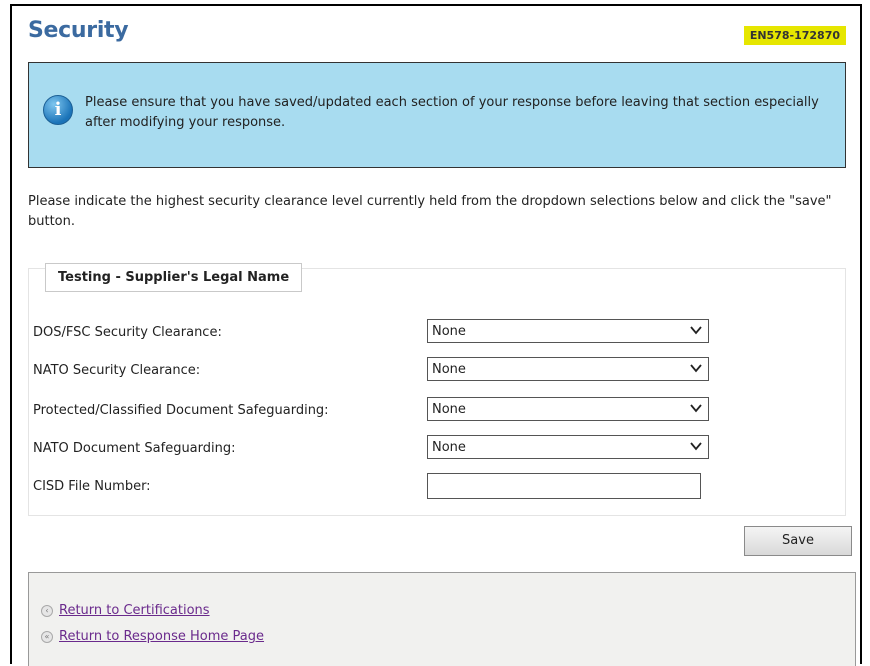 This screenshot has height=666, width=870. I want to click on reference-badge: EN578-172870, so click(794, 35).